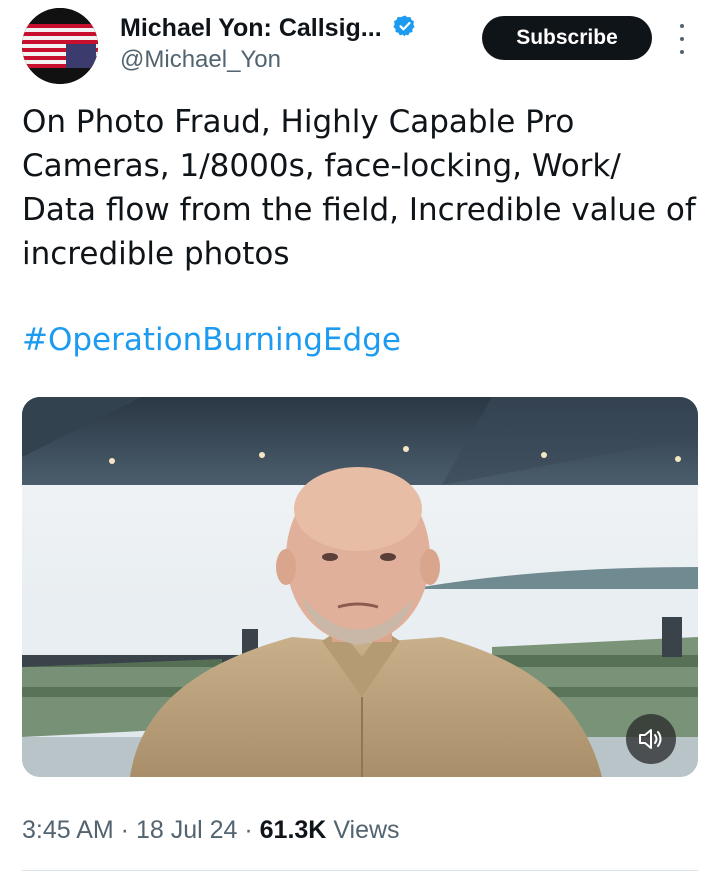 This screenshot has height=877, width=718. I want to click on divider, so click(360, 870).